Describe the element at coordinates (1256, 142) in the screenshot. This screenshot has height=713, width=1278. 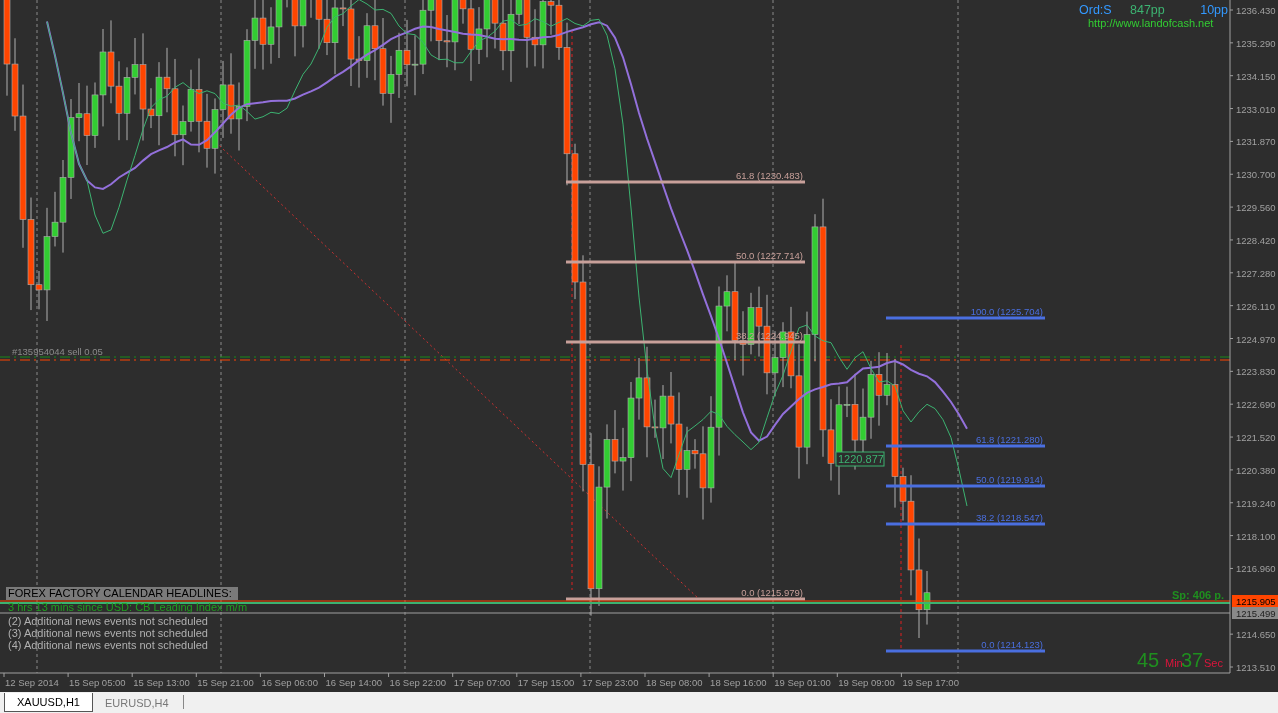
I see `price-axis-label: 1231.870` at that location.